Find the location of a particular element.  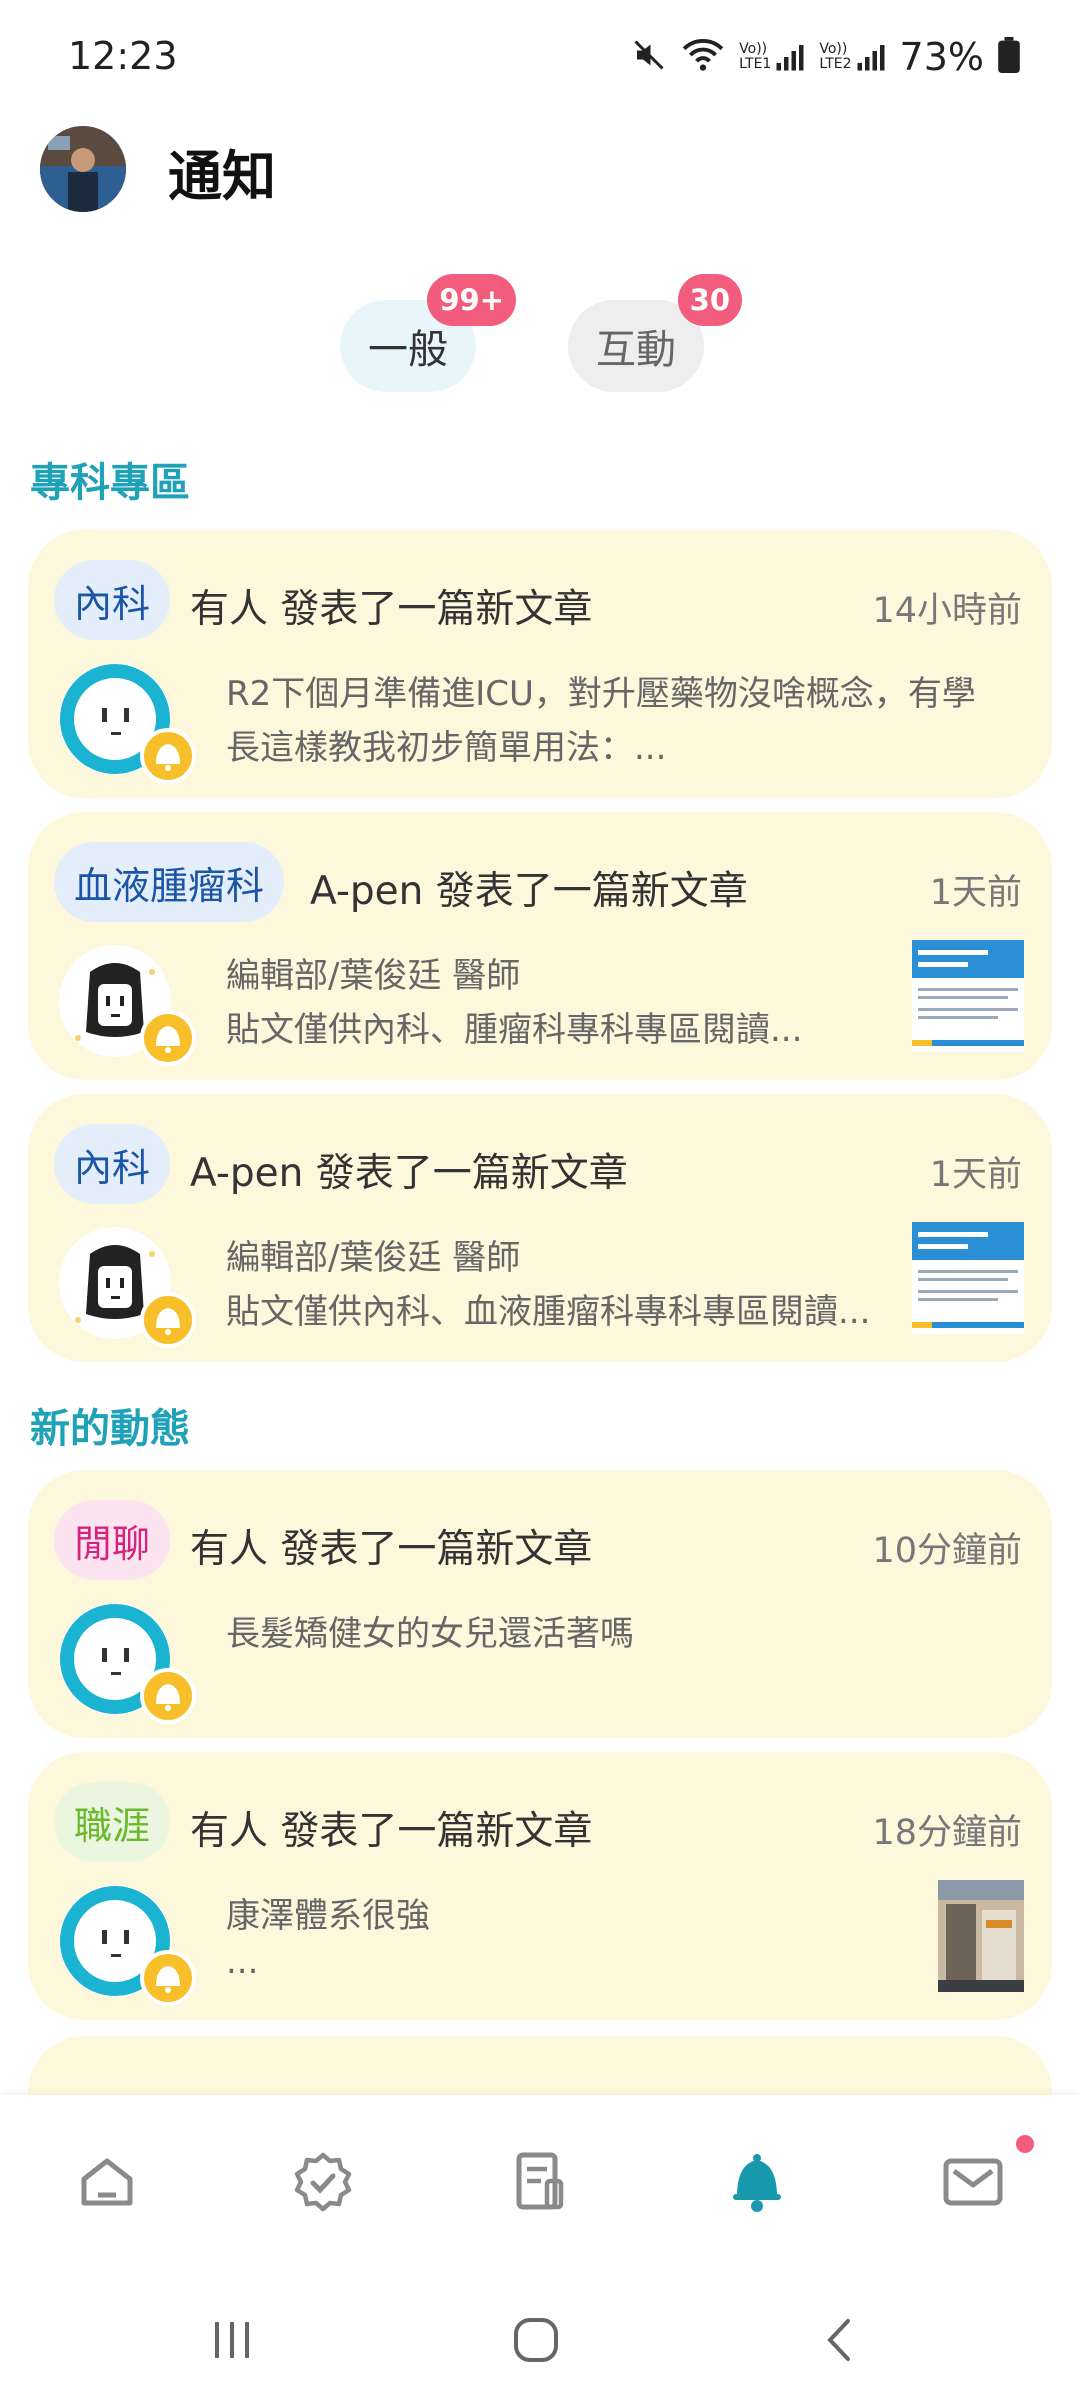

lte1-label: LTE1 is located at coordinates (755, 64).